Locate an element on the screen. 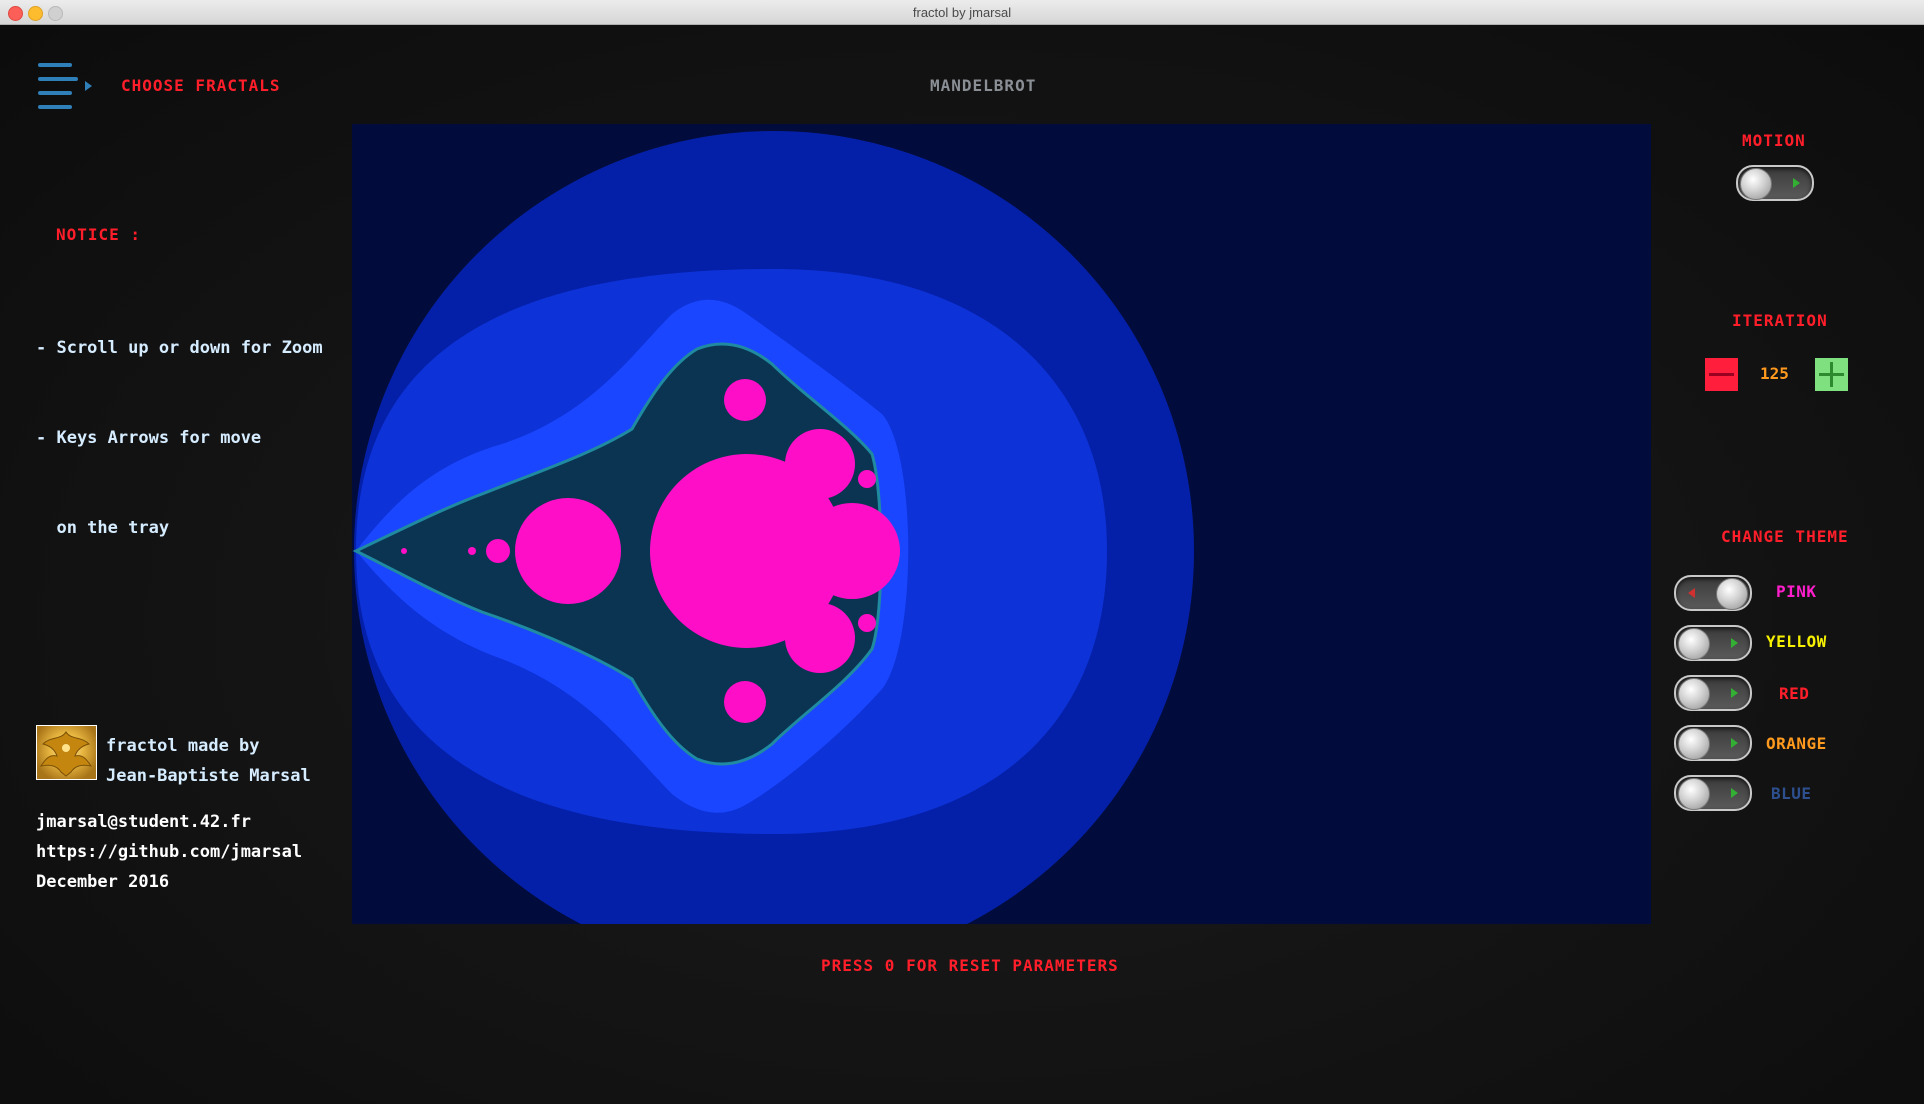  chevron-right-icon is located at coordinates (88, 86).